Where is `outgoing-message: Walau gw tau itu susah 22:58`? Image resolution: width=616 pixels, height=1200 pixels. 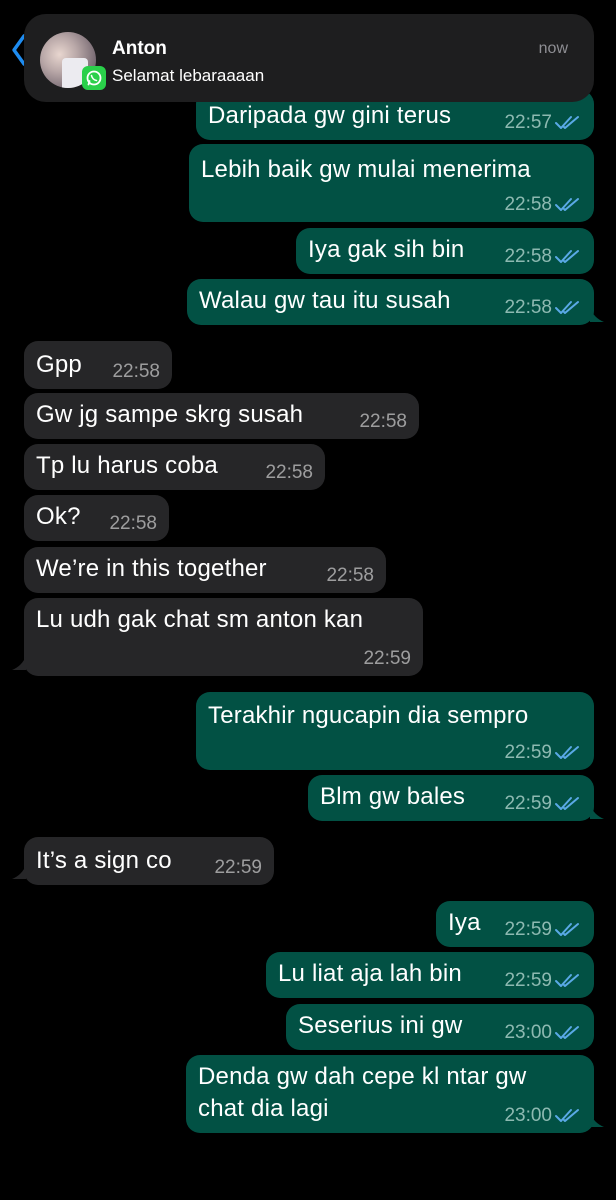 outgoing-message: Walau gw tau itu susah 22:58 is located at coordinates (390, 302).